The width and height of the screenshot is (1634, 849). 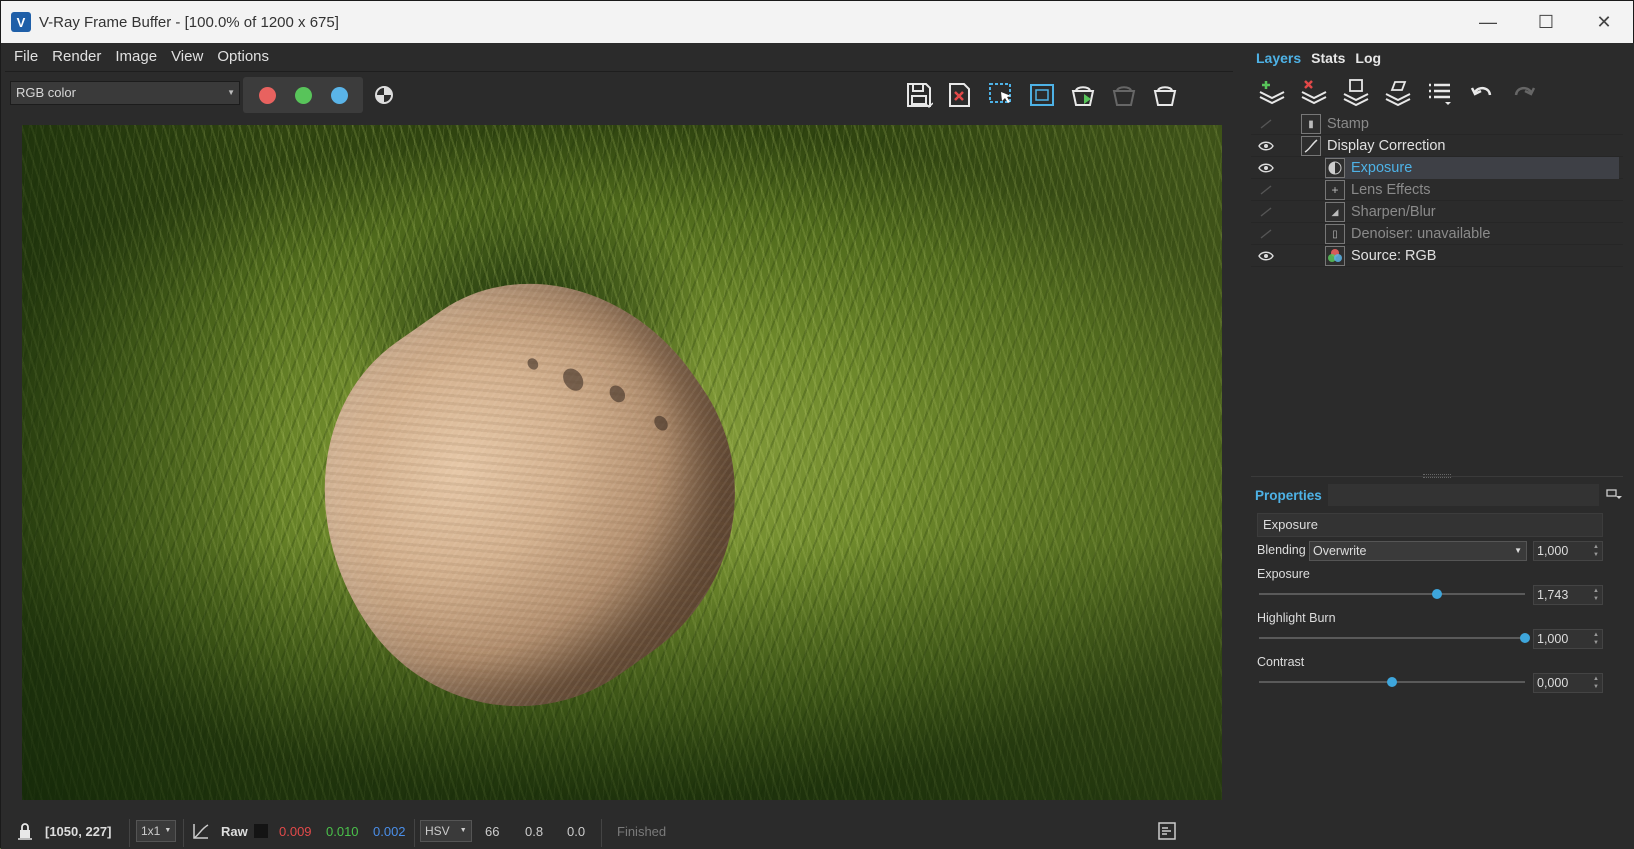 I want to click on layer-label: Exposure, so click(x=1382, y=168).